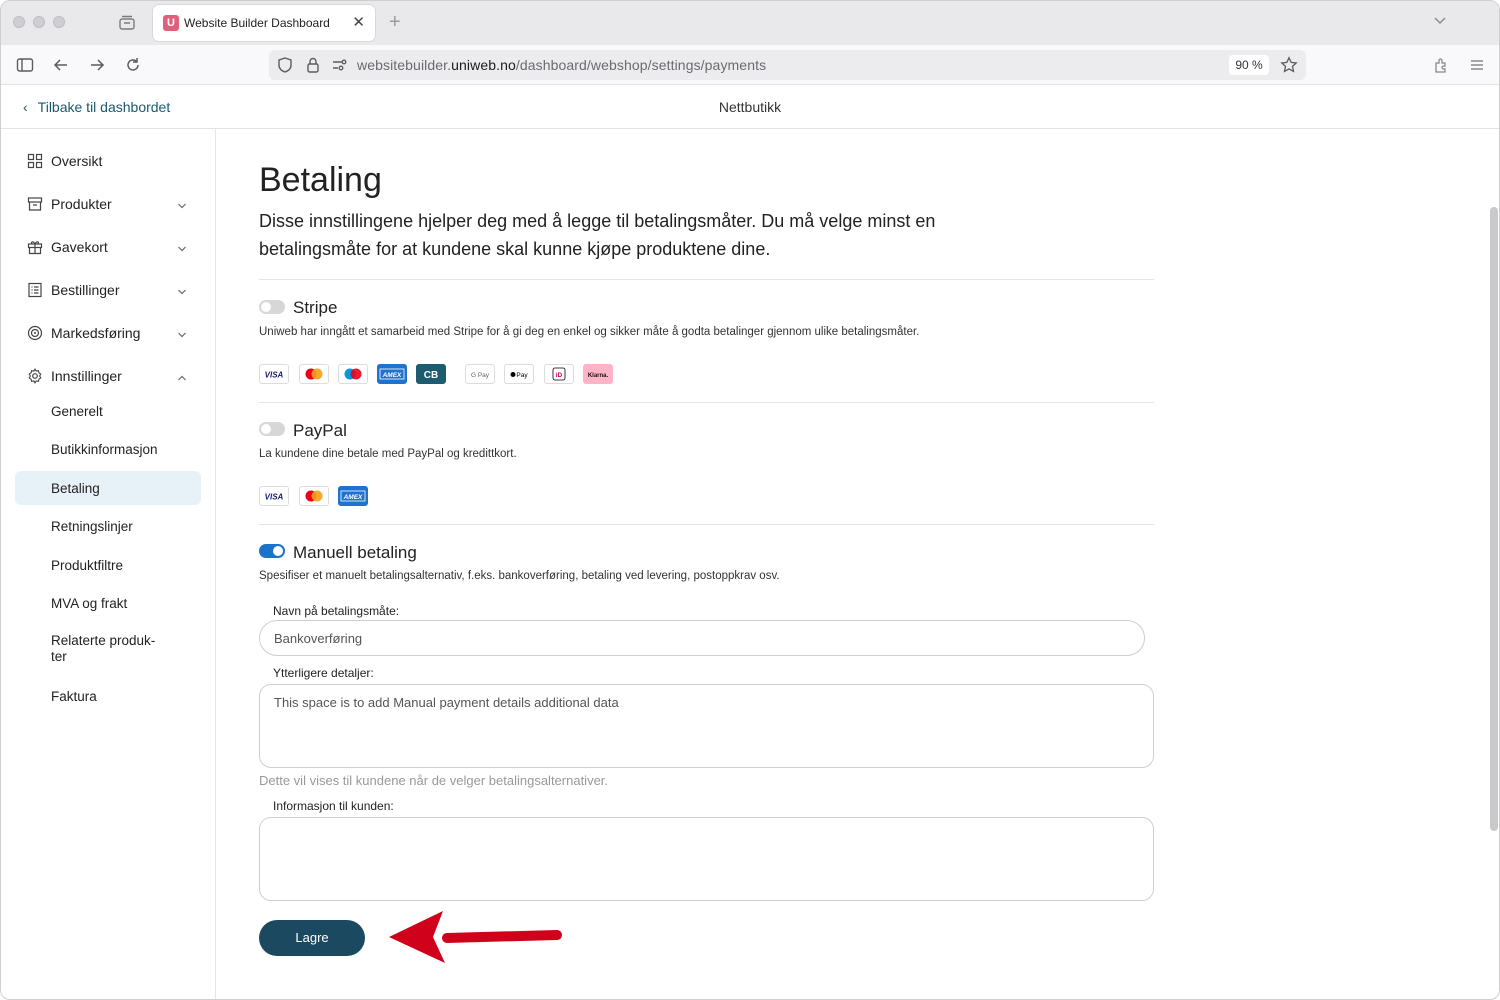 The image size is (1500, 1000). I want to click on list-icon, so click(35, 290).